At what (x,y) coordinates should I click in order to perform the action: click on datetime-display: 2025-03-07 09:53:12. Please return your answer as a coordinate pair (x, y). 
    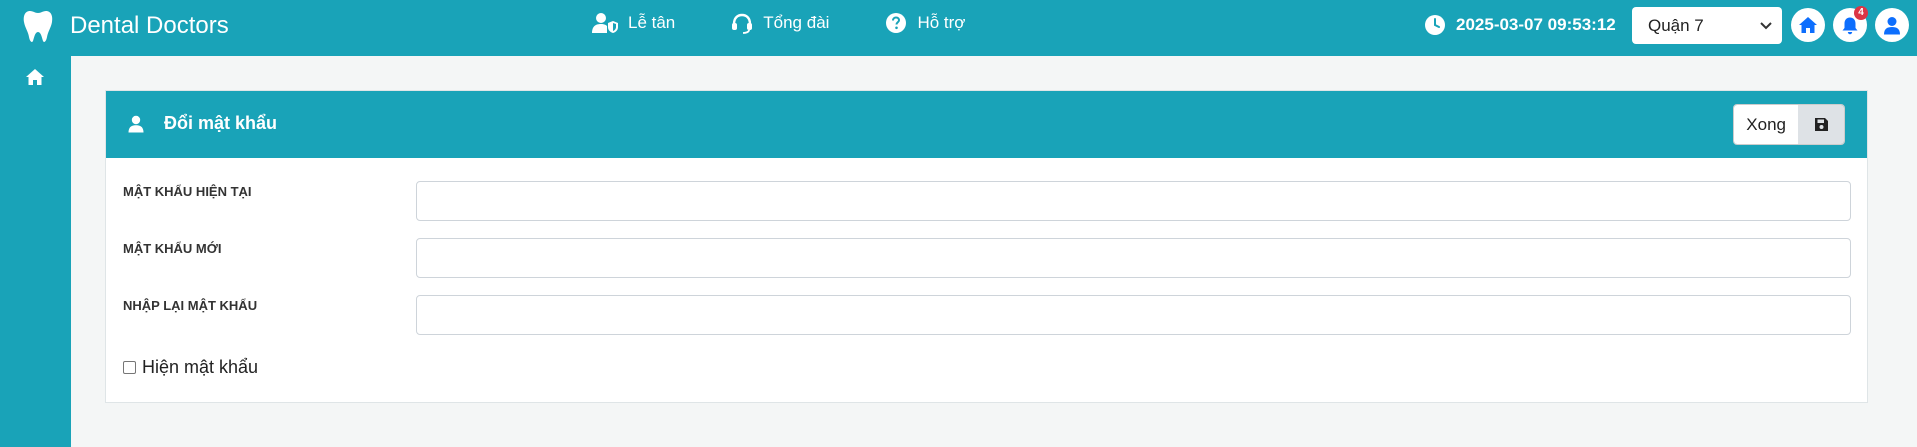
    Looking at the image, I should click on (1520, 25).